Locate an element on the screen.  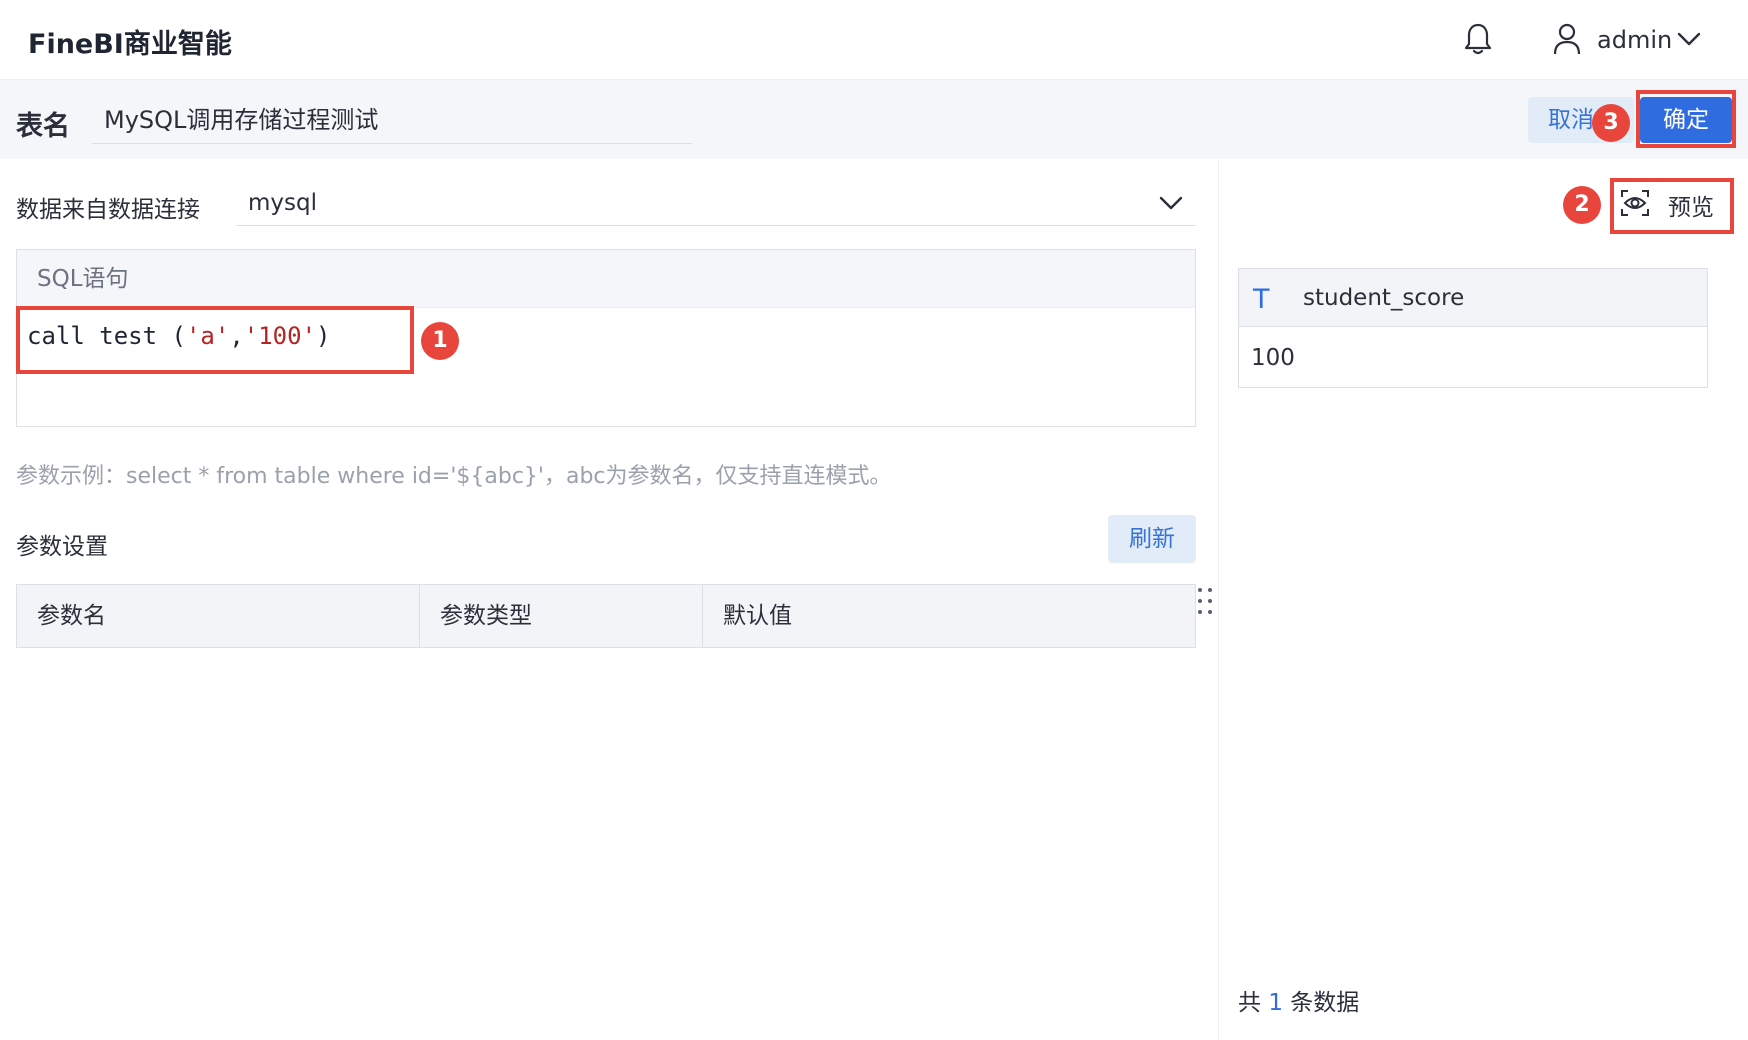
user-icon is located at coordinates (1567, 39).